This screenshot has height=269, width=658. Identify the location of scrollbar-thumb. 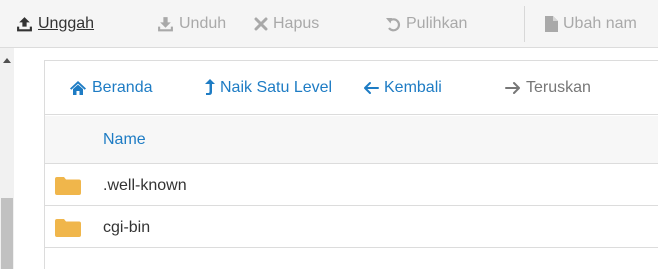
(7, 233).